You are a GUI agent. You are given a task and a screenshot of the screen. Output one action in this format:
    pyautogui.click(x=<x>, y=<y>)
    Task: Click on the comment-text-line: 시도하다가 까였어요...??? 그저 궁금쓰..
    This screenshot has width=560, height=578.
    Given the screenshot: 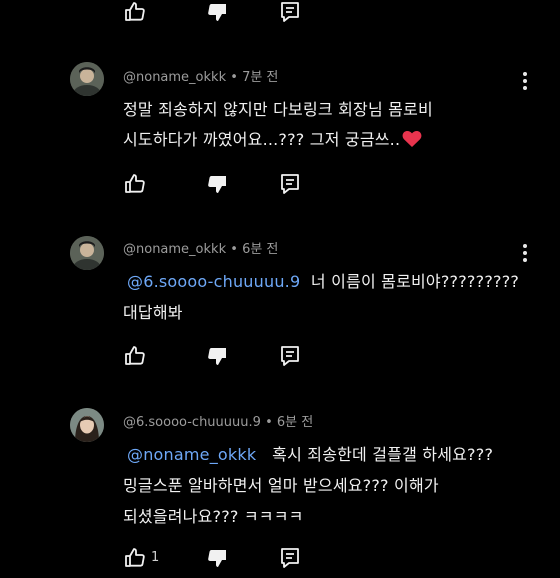 What is the action you would take?
    pyautogui.click(x=272, y=139)
    